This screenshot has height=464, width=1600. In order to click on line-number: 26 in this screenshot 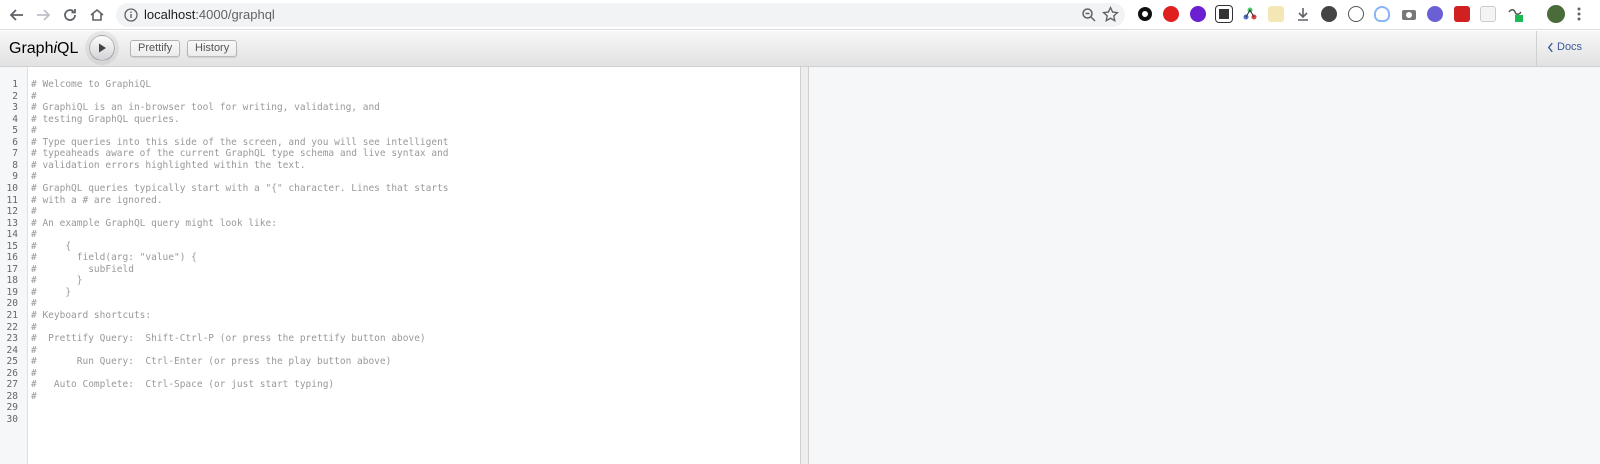, I will do `click(12, 373)`.